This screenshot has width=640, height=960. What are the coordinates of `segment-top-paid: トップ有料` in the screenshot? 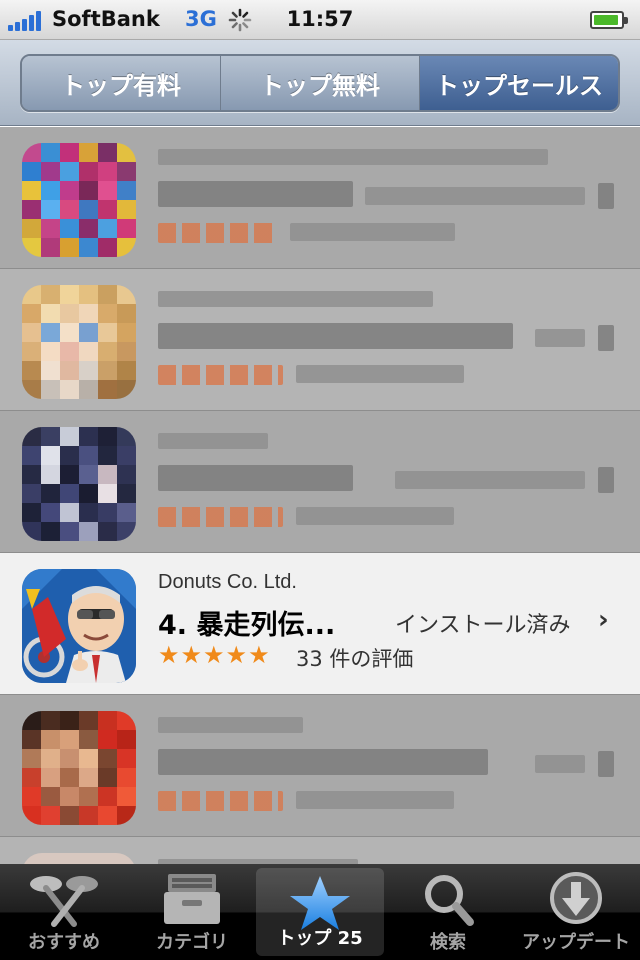 It's located at (121, 83).